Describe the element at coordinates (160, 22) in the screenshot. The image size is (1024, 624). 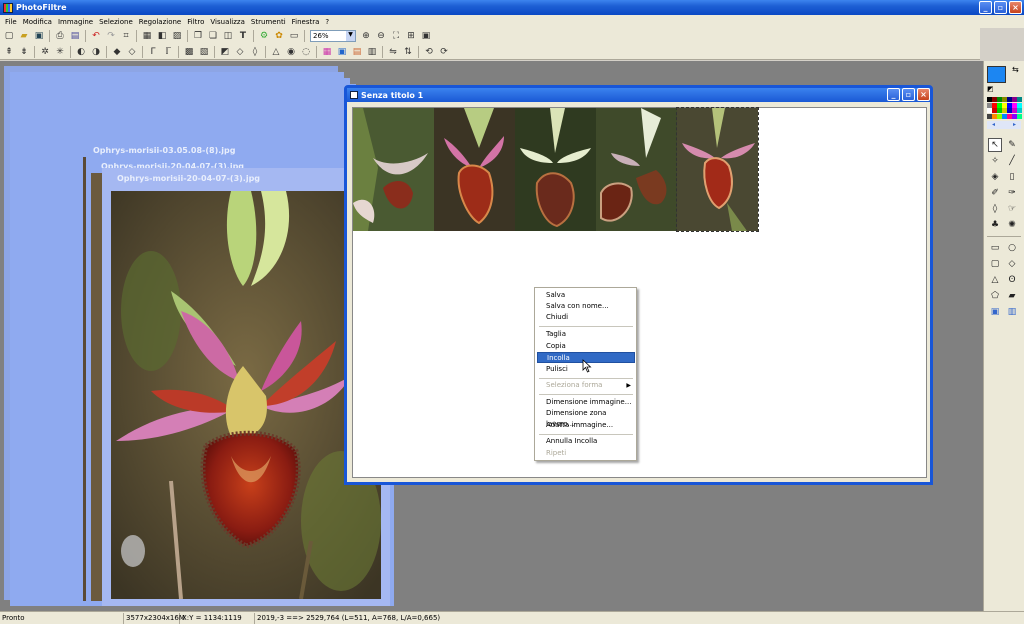
I see `menu-regolazione: Regolazione` at that location.